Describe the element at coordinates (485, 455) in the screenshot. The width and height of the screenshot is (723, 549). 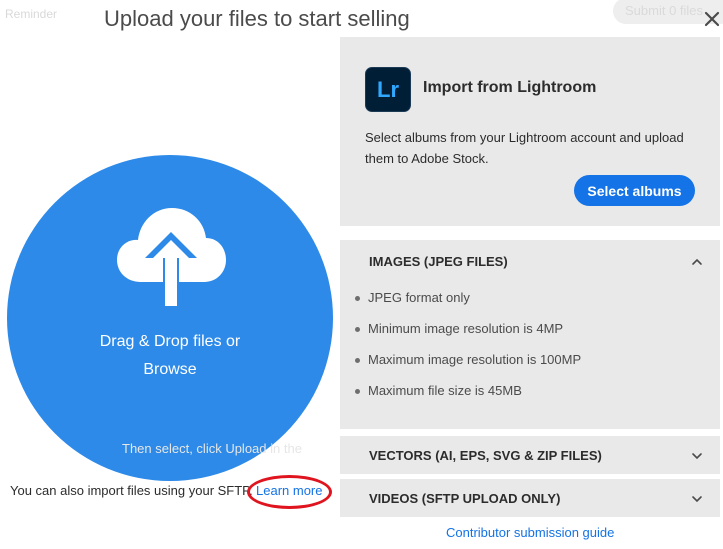
I see `vectors-section-title: VECTORS (AI, EPS, SVG & ZIP FILES)` at that location.